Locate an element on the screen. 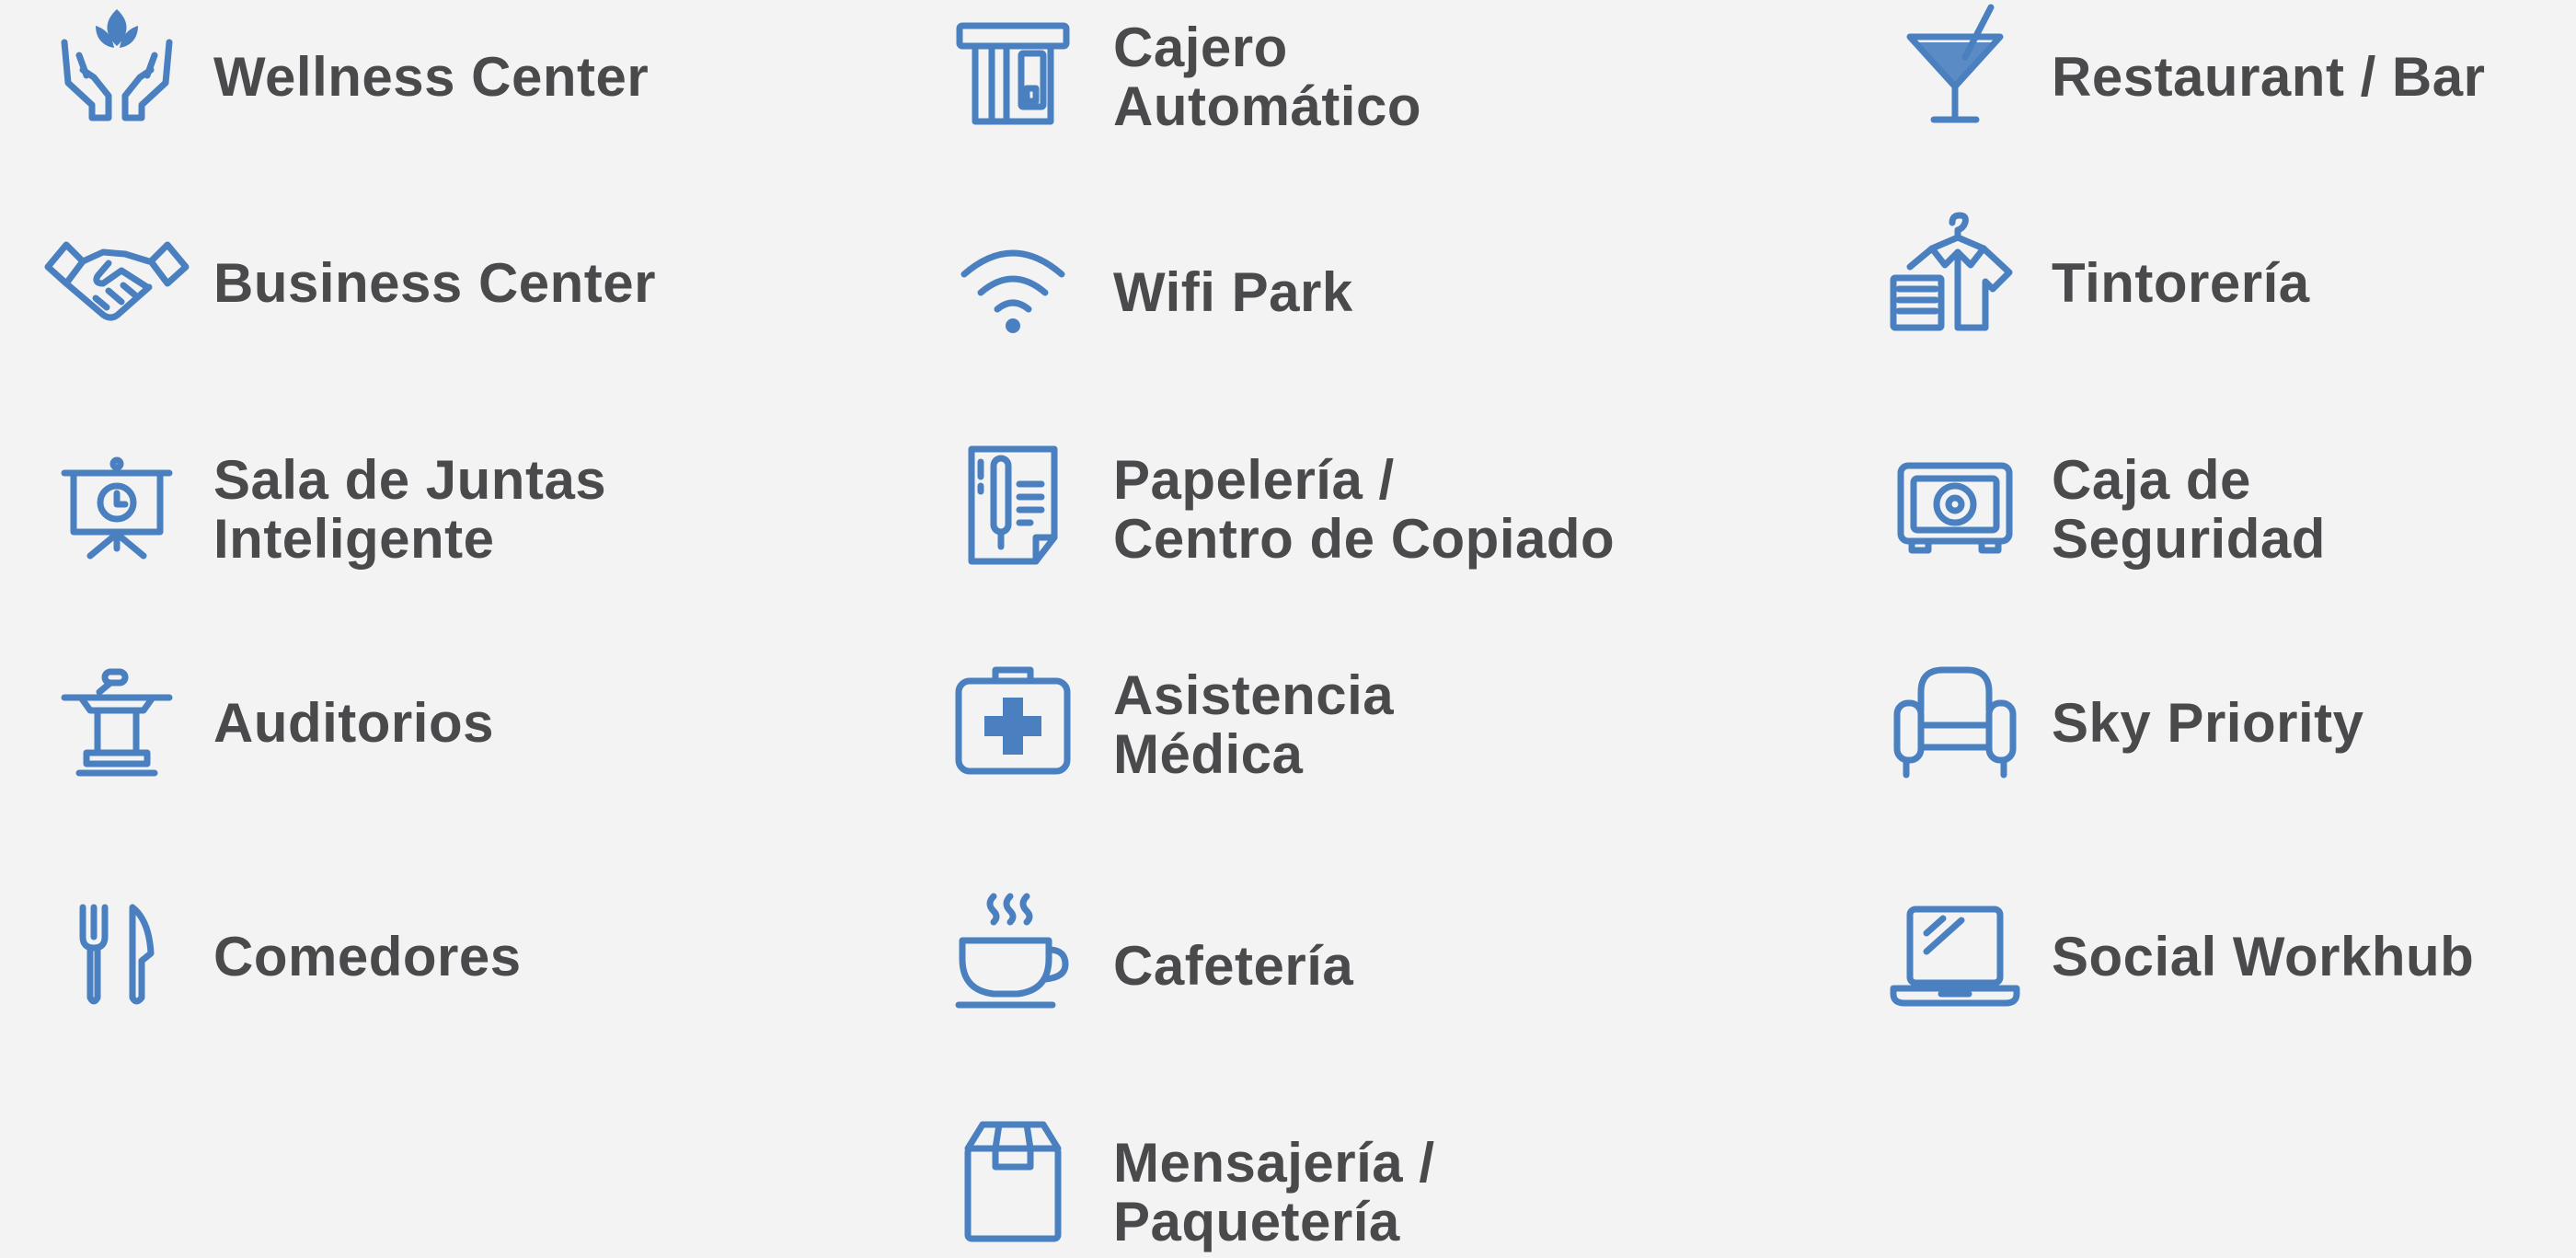 This screenshot has width=2576, height=1258. amenity-label: Asistencia Médica is located at coordinates (1254, 724).